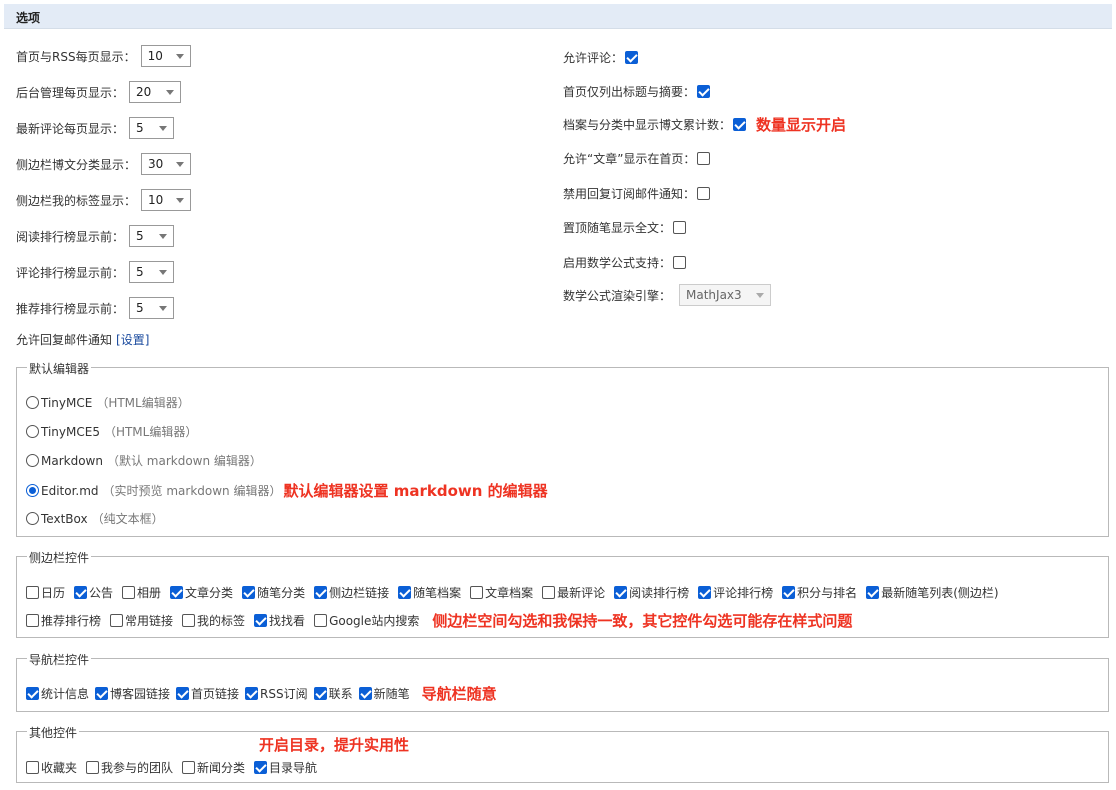 Image resolution: width=1116 pixels, height=790 pixels. What do you see at coordinates (70, 308) in the screenshot?
I see `option-label: 推荐排行榜显示前：` at bounding box center [70, 308].